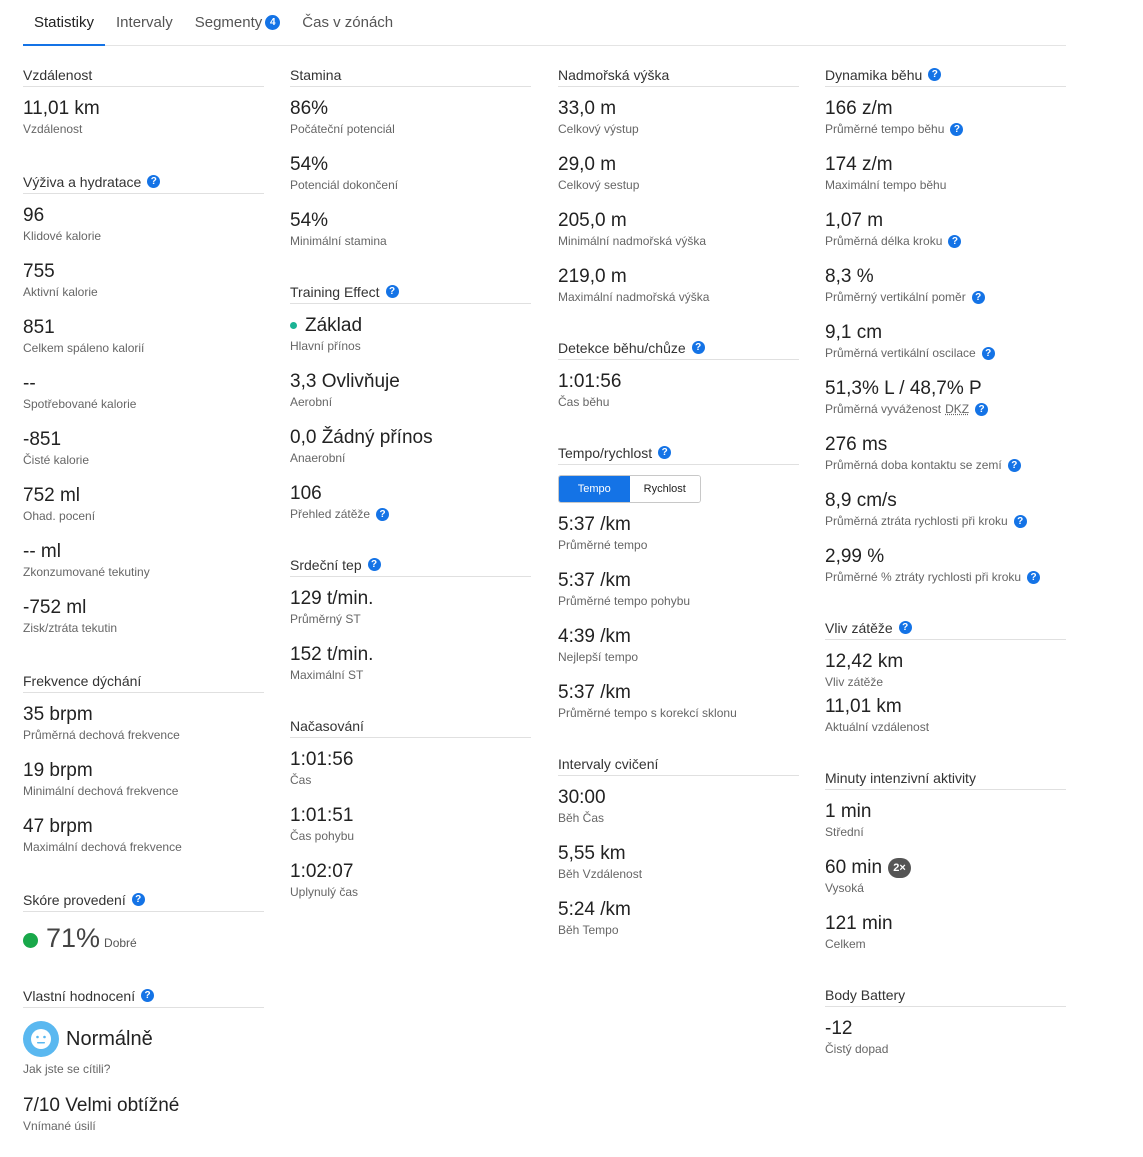  Describe the element at coordinates (859, 923) in the screenshot. I see `stat-value: 121 min` at that location.